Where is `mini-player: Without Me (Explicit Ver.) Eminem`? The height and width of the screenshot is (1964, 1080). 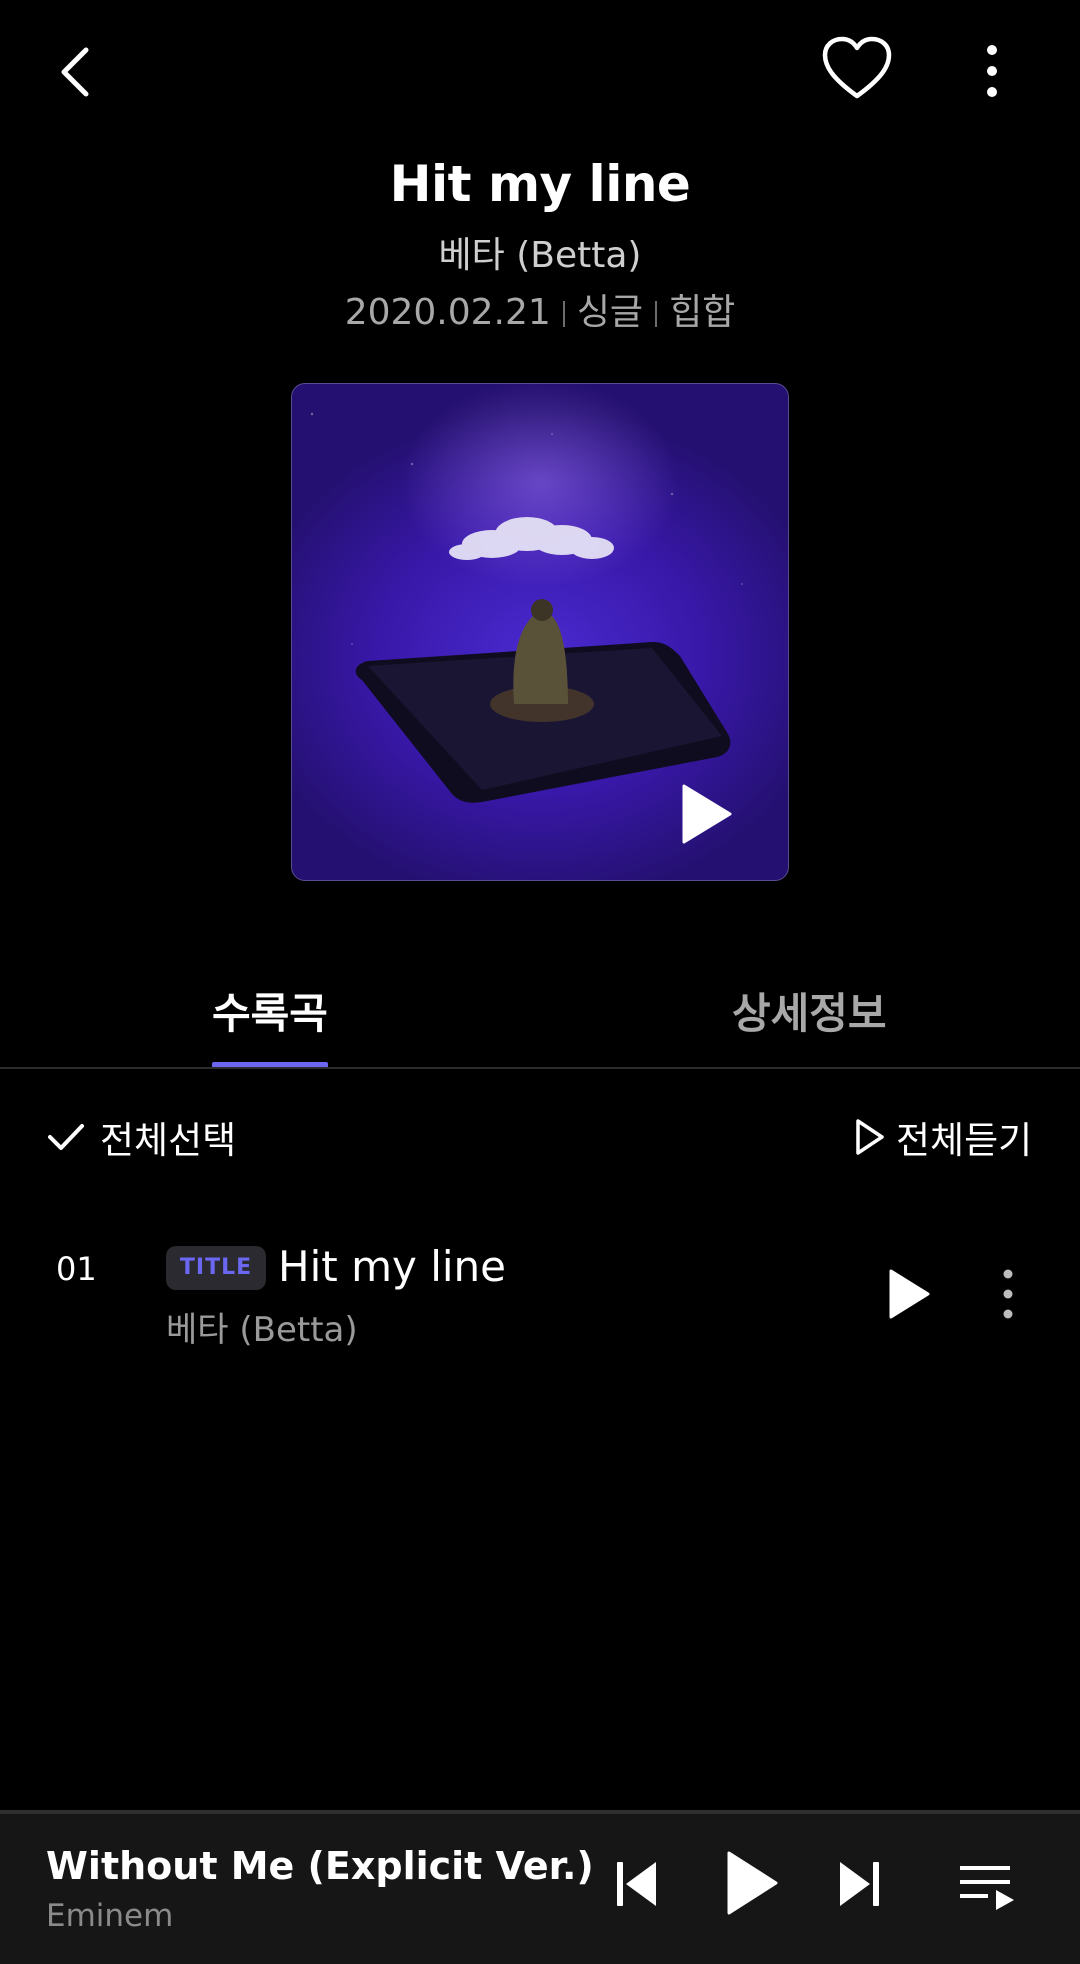
mini-player: Without Me (Explicit Ver.) Eminem is located at coordinates (540, 1887).